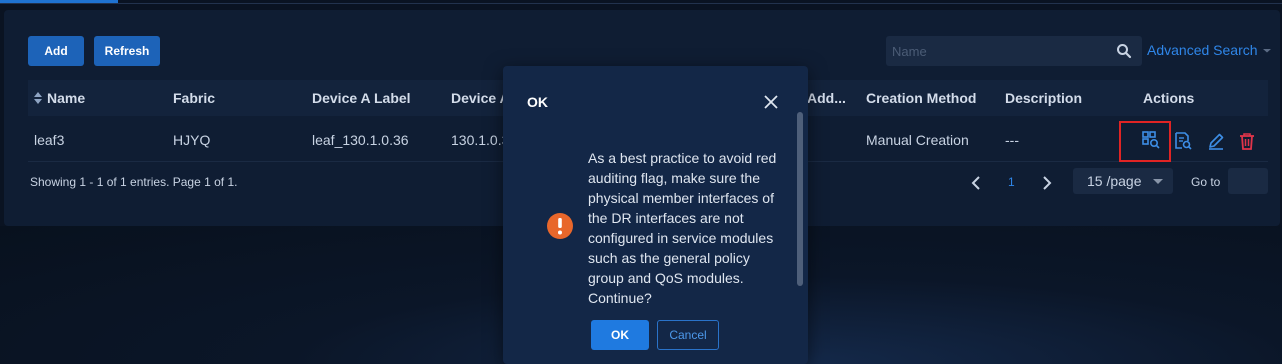 The width and height of the screenshot is (1282, 364). I want to click on ok-button: OK, so click(620, 335).